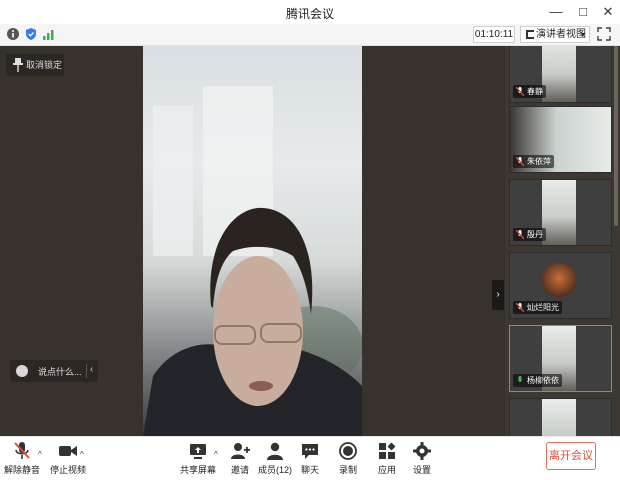 The image size is (620, 480). What do you see at coordinates (421, 470) in the screenshot?
I see `settings-label: 设置` at bounding box center [421, 470].